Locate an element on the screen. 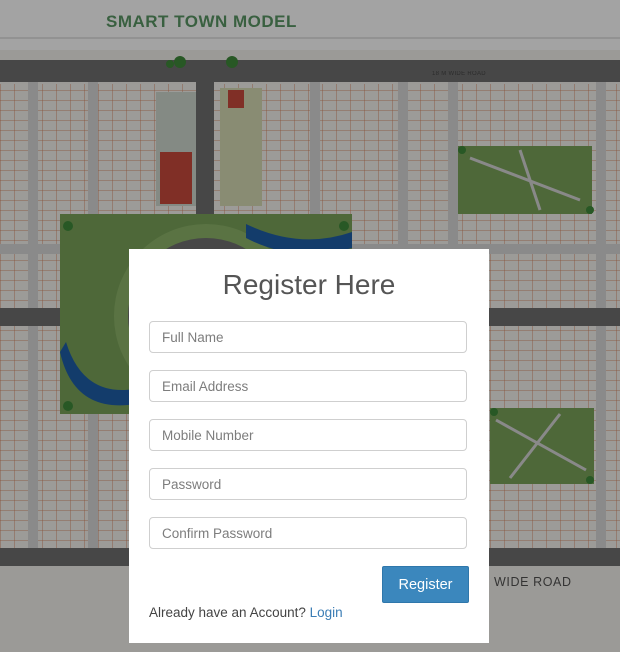  form-title: Register Here is located at coordinates (309, 284).